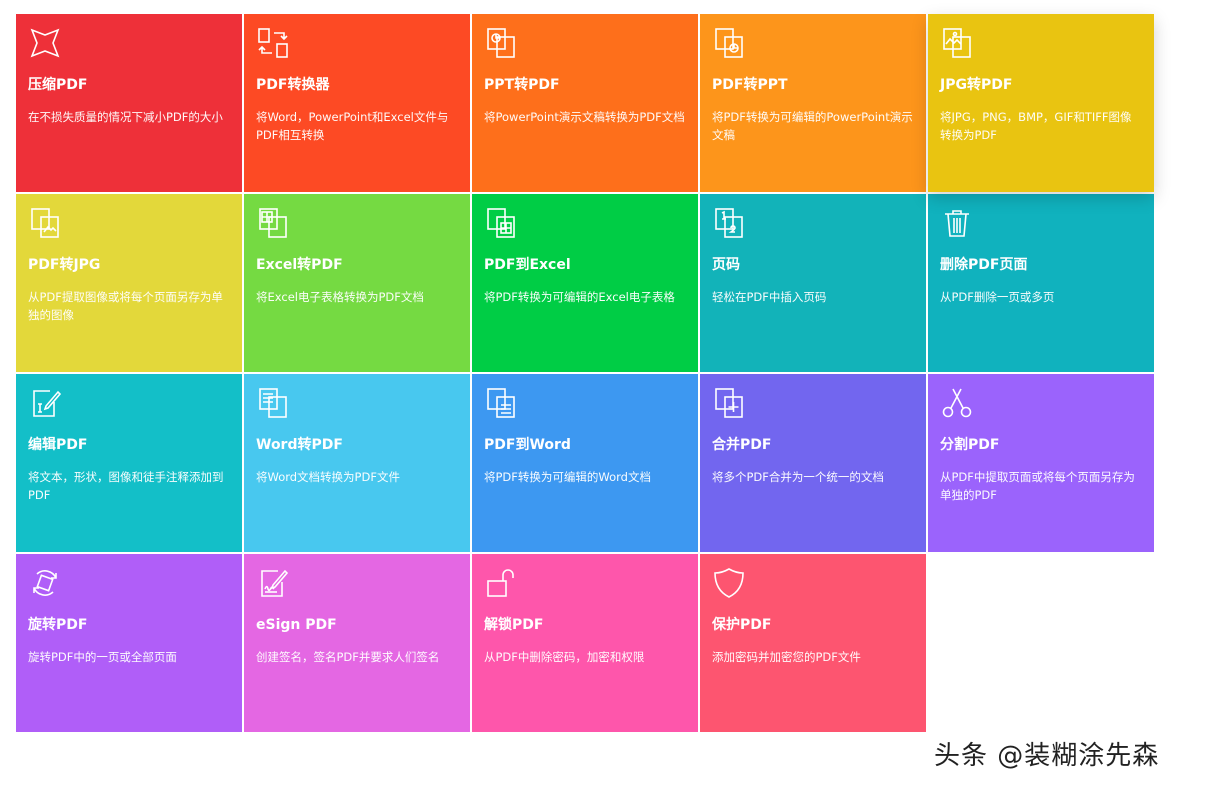 The width and height of the screenshot is (1208, 790). What do you see at coordinates (501, 43) in the screenshot?
I see `ppt-icon` at bounding box center [501, 43].